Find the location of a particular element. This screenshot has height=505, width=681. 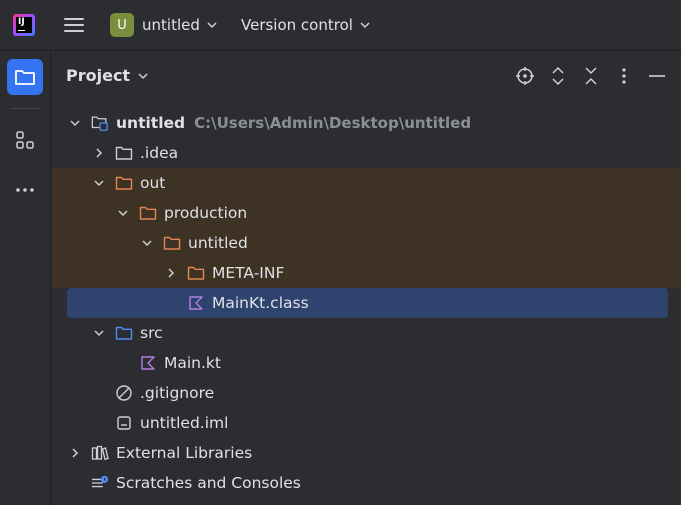

tree-item-text: untitled.iml is located at coordinates (184, 423).